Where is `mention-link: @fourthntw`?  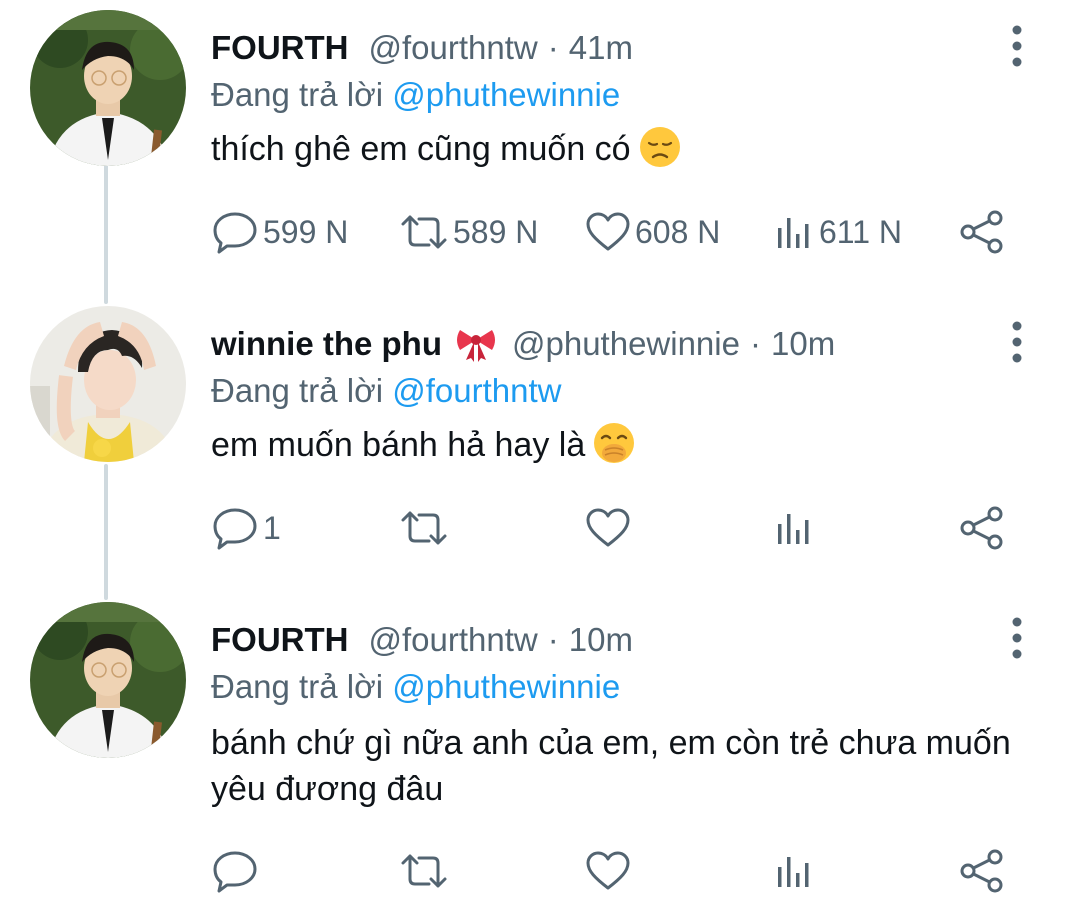
mention-link: @fourthntw is located at coordinates (476, 390).